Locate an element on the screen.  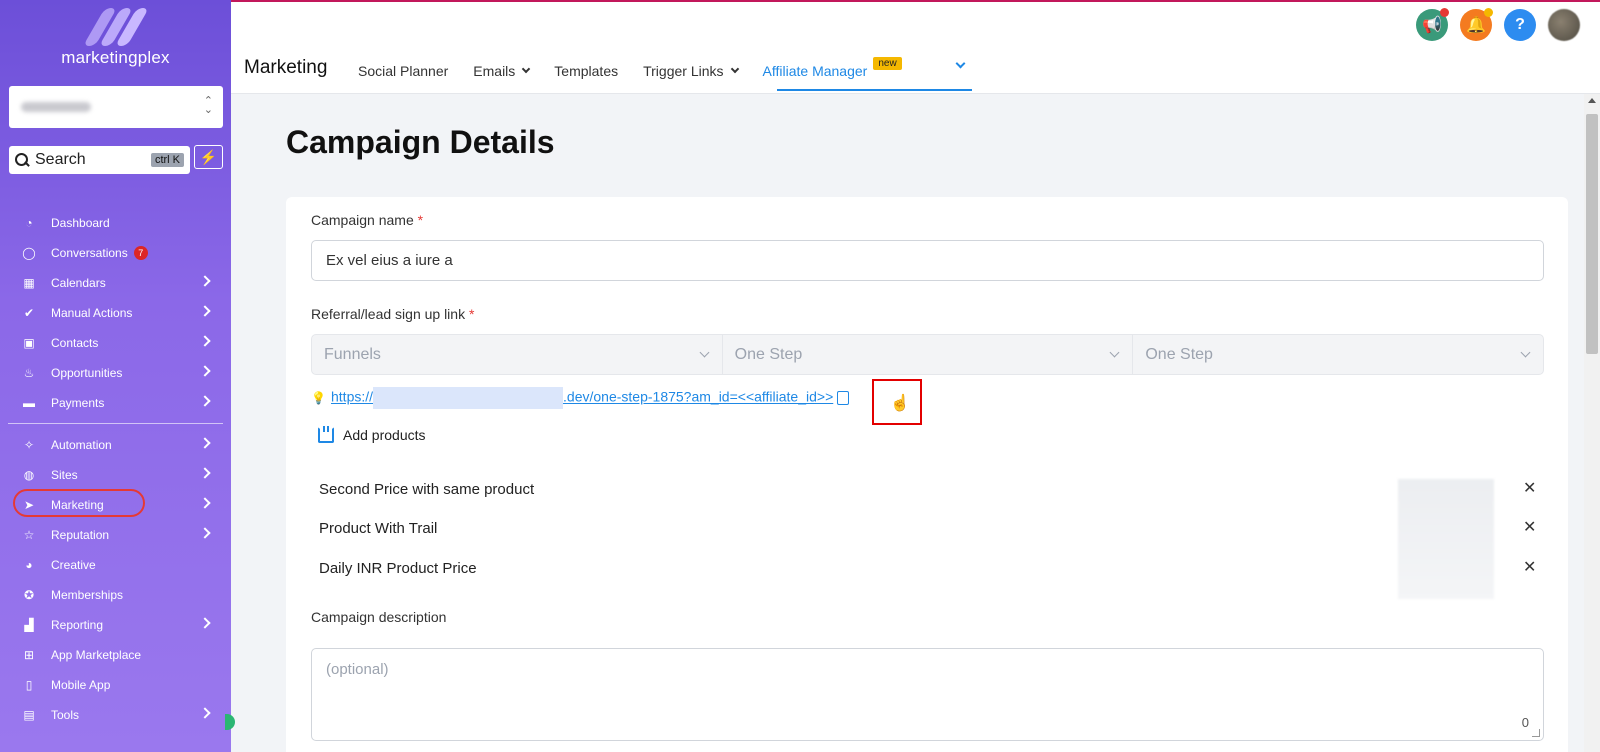
campaign-name-value: Ex vel eius a iure a is located at coordinates (389, 260).